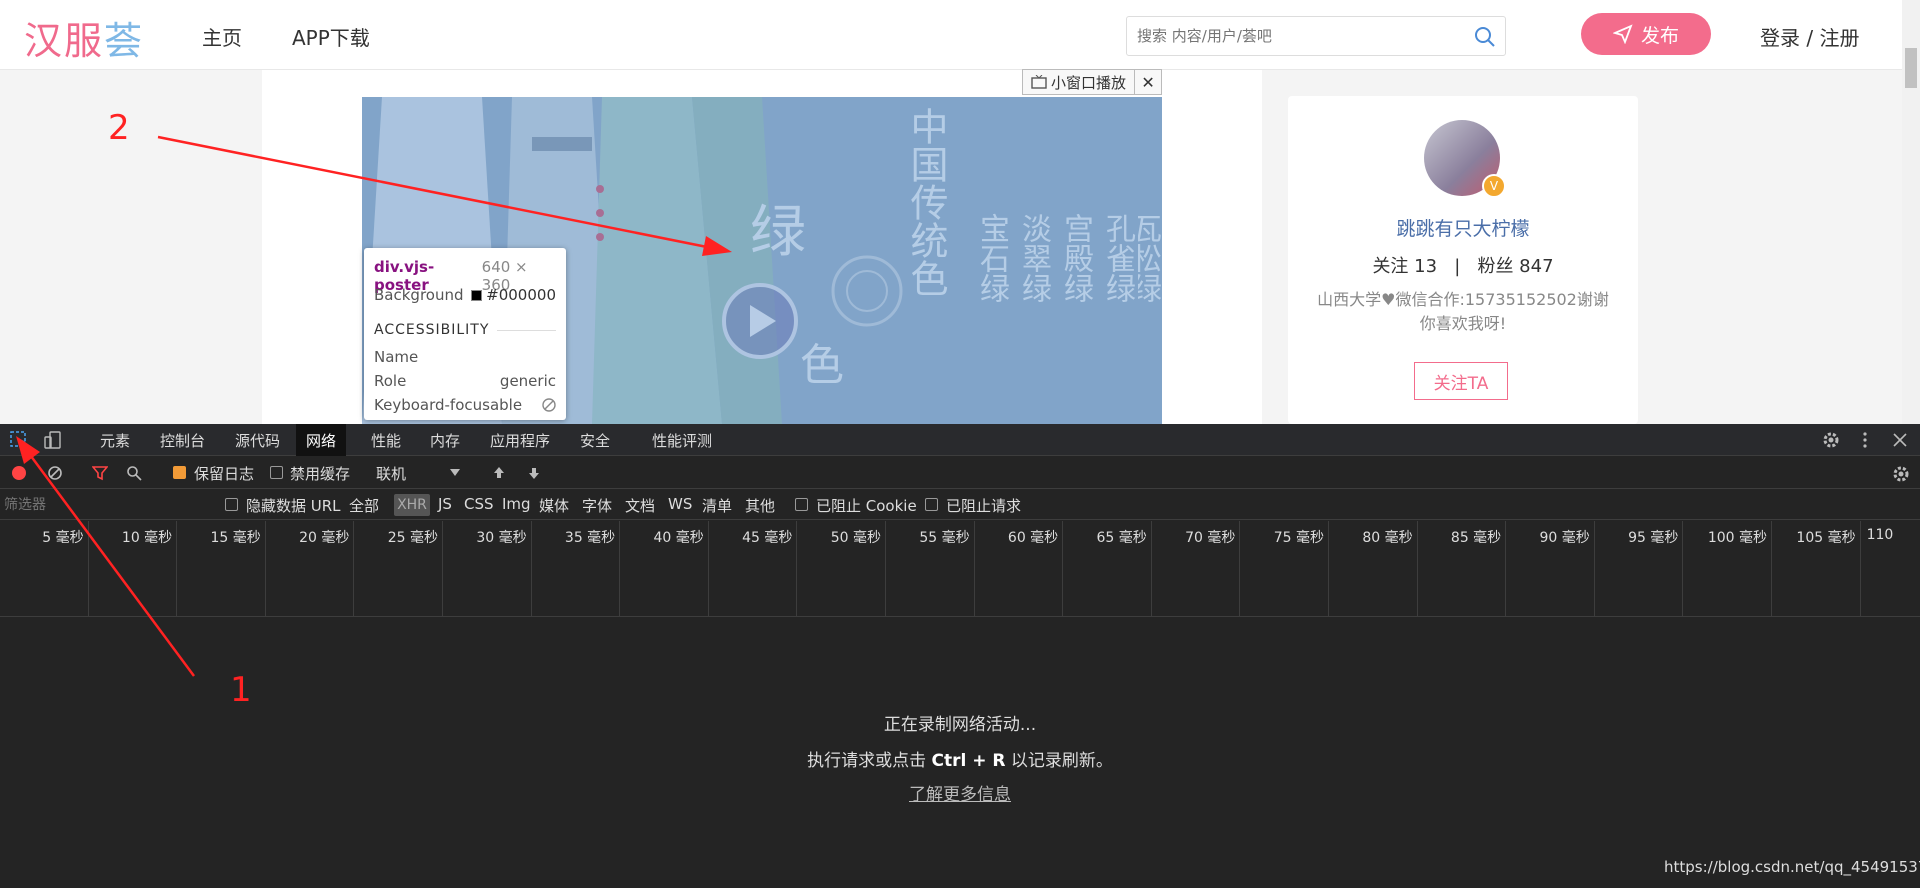 This screenshot has width=1920, height=888. What do you see at coordinates (640, 505) in the screenshot?
I see `filter-type-doc: 文档` at bounding box center [640, 505].